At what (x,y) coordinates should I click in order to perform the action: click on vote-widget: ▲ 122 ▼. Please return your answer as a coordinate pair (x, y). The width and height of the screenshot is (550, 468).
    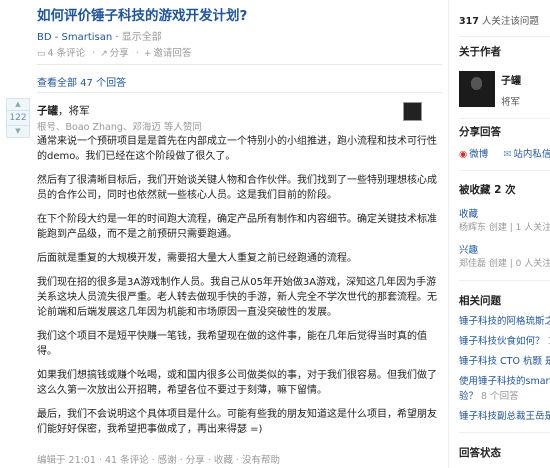
    Looking at the image, I should click on (18, 118).